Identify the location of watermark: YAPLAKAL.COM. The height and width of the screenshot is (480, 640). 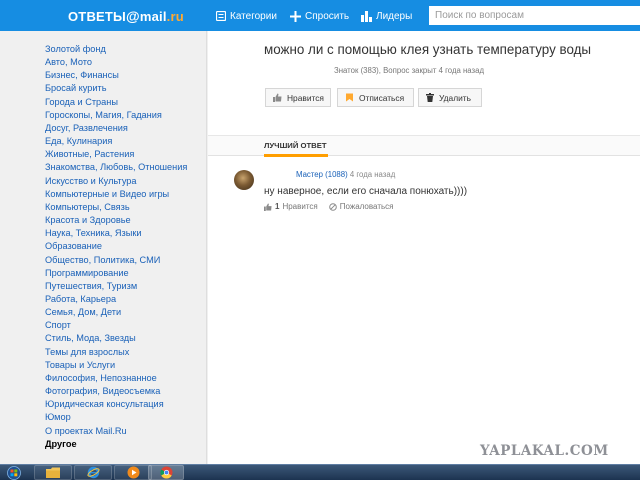
(544, 451).